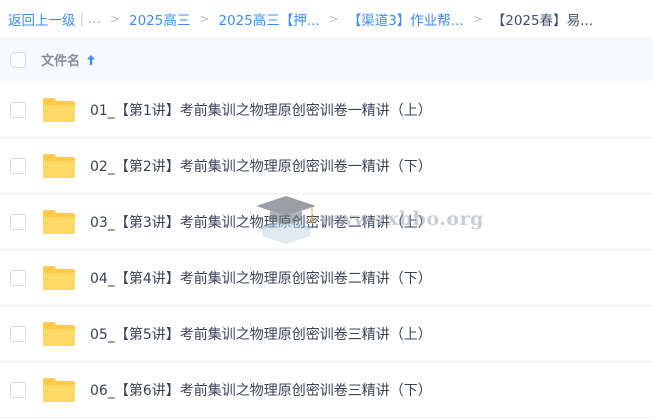 The height and width of the screenshot is (418, 653). Describe the element at coordinates (326, 59) in the screenshot. I see `file-list-header: 文件名` at that location.